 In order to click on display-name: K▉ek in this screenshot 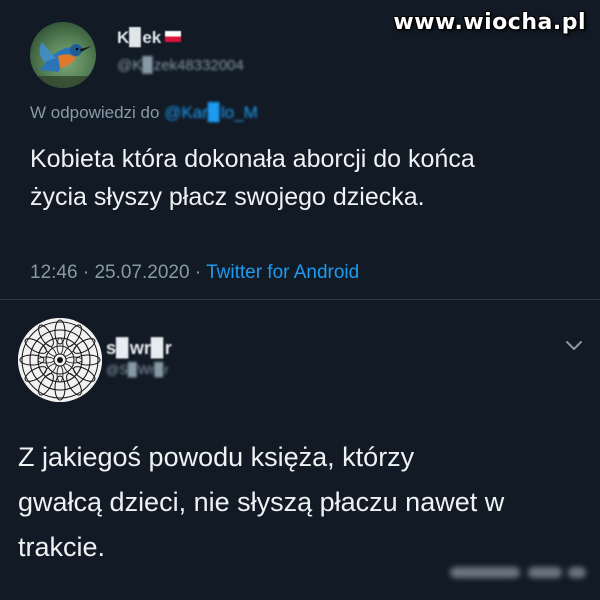, I will do `click(149, 38)`.